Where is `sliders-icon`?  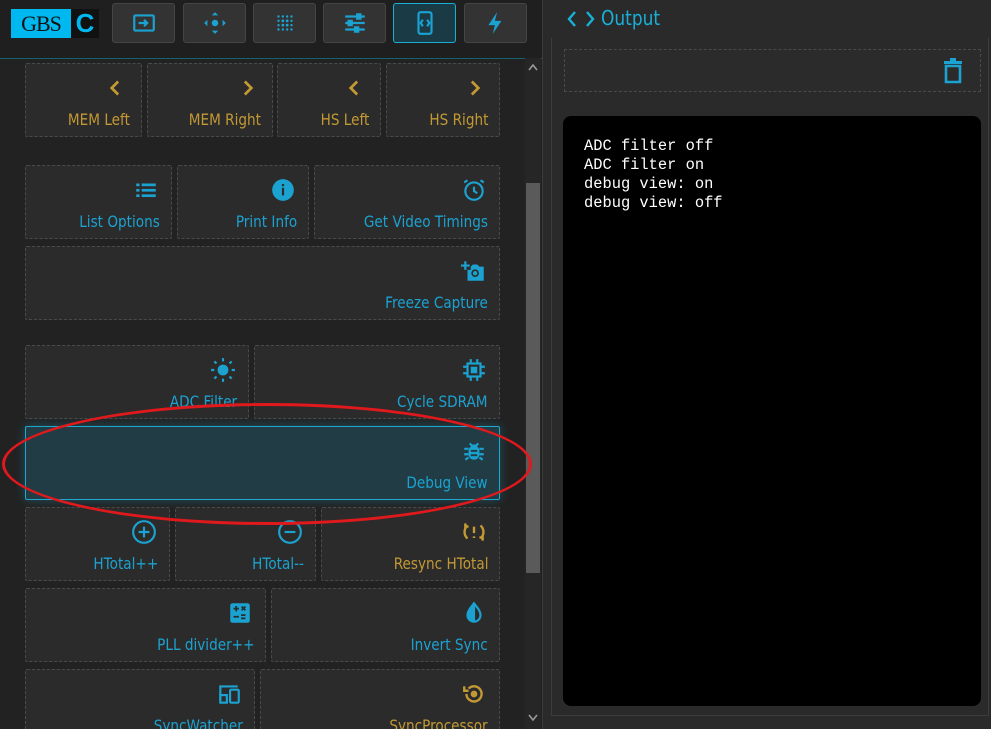
sliders-icon is located at coordinates (354, 23).